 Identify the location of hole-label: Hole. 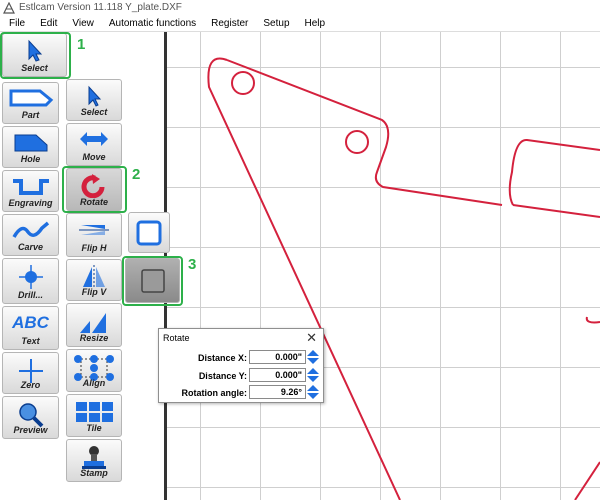
(30, 159).